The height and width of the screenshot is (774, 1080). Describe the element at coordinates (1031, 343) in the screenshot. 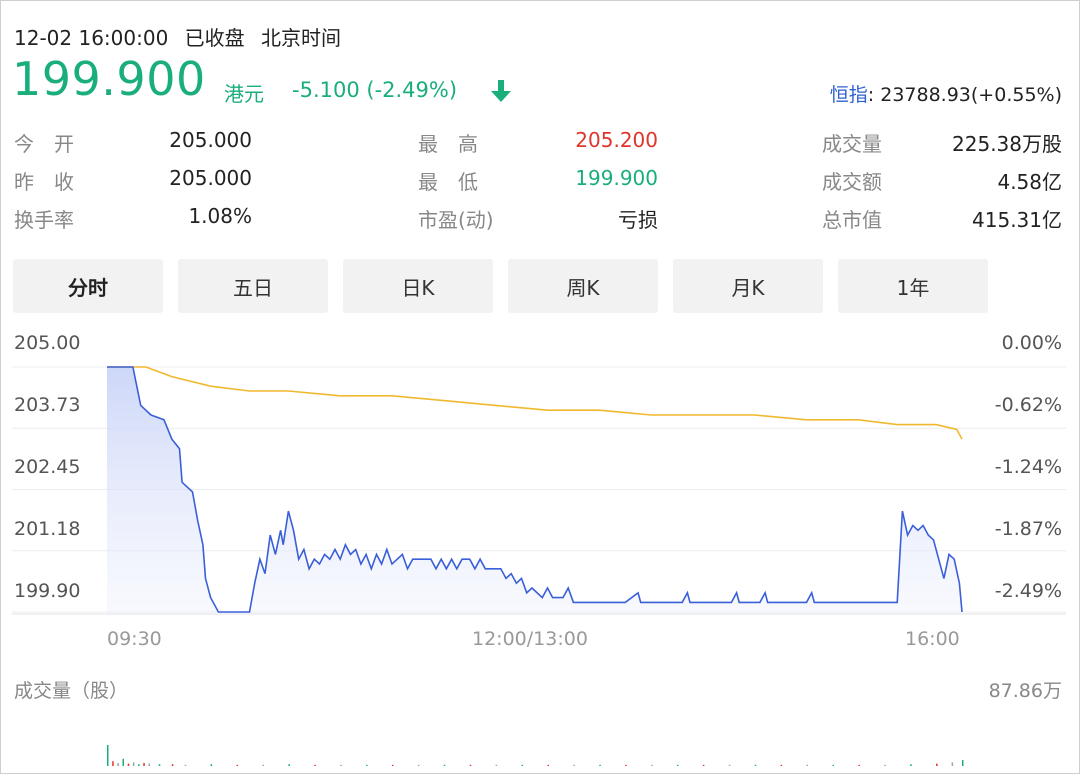

I see `pct-tick-label: 0.00%` at that location.